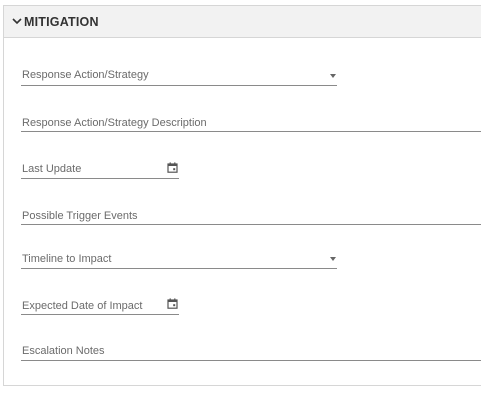 This screenshot has width=481, height=394. What do you see at coordinates (82, 306) in the screenshot?
I see `expected-date-label: Expected Date of Impact` at bounding box center [82, 306].